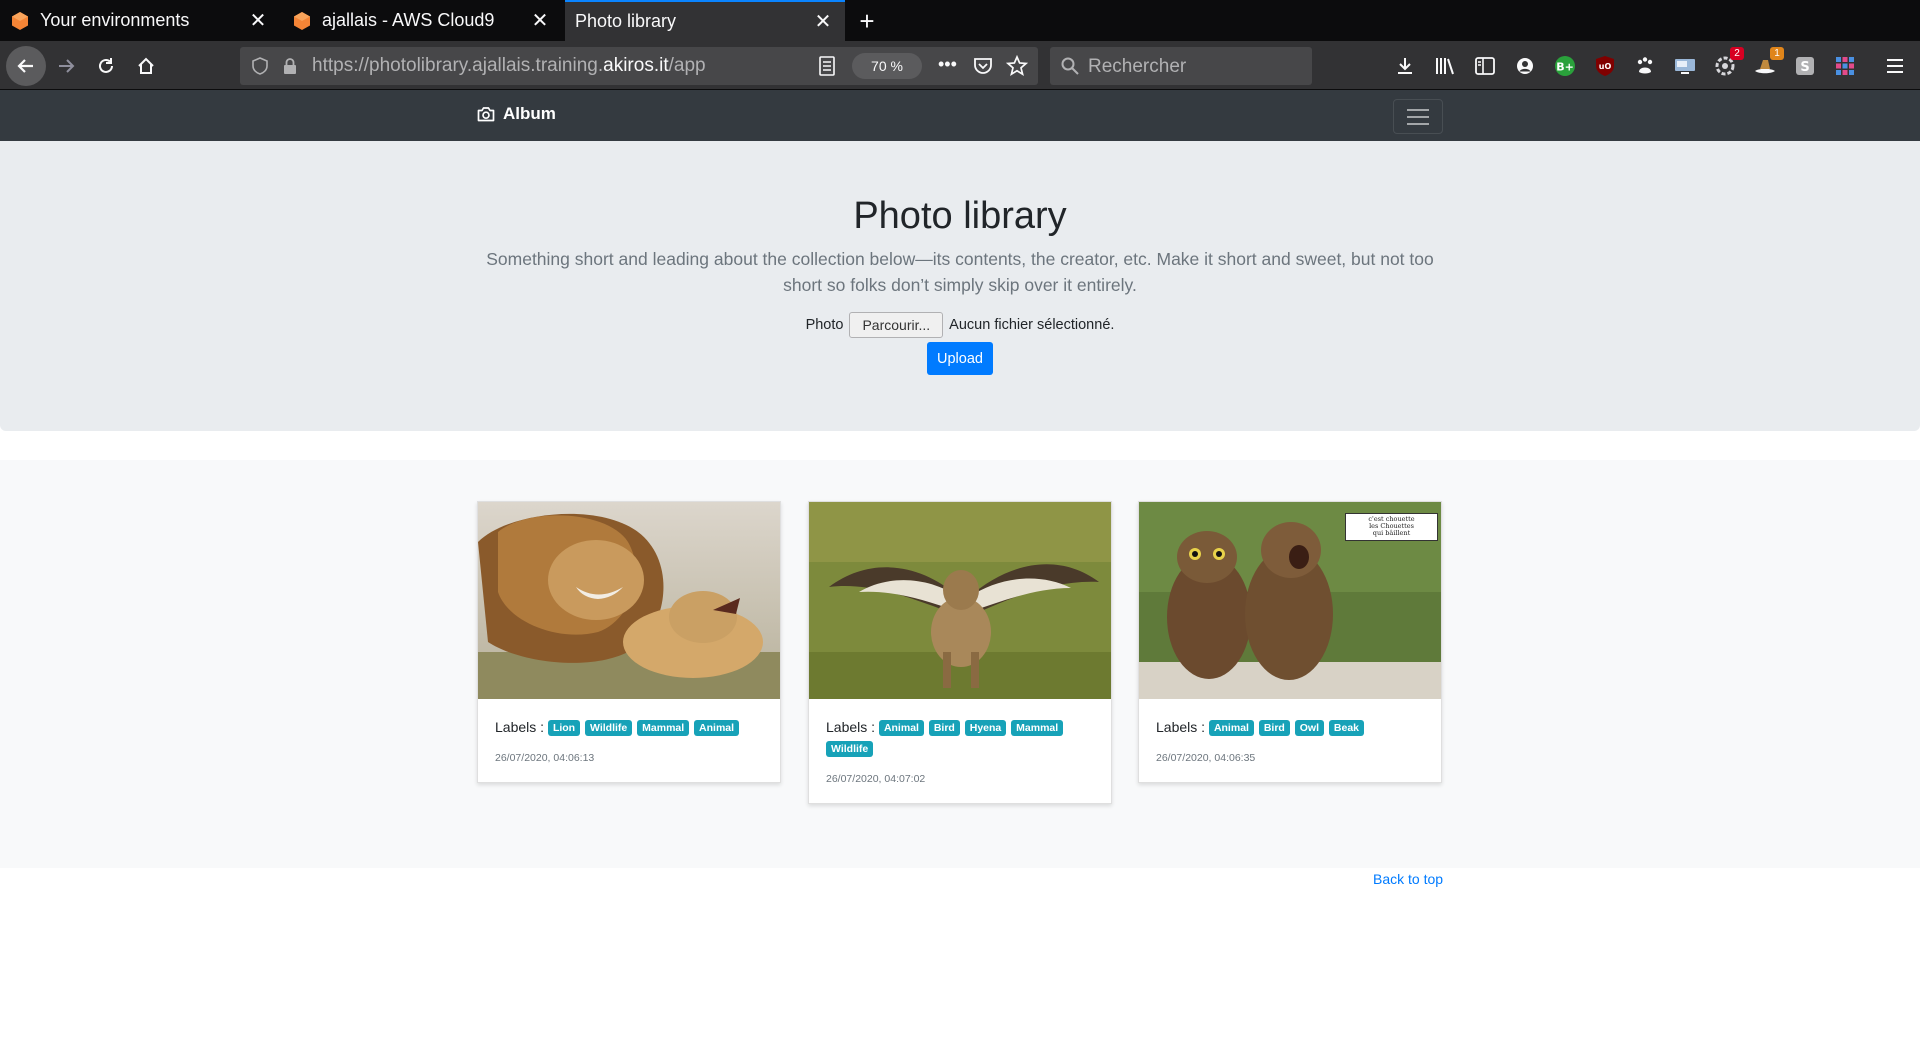 The image size is (1920, 1052). I want to click on extension-s-button: S, so click(1805, 66).